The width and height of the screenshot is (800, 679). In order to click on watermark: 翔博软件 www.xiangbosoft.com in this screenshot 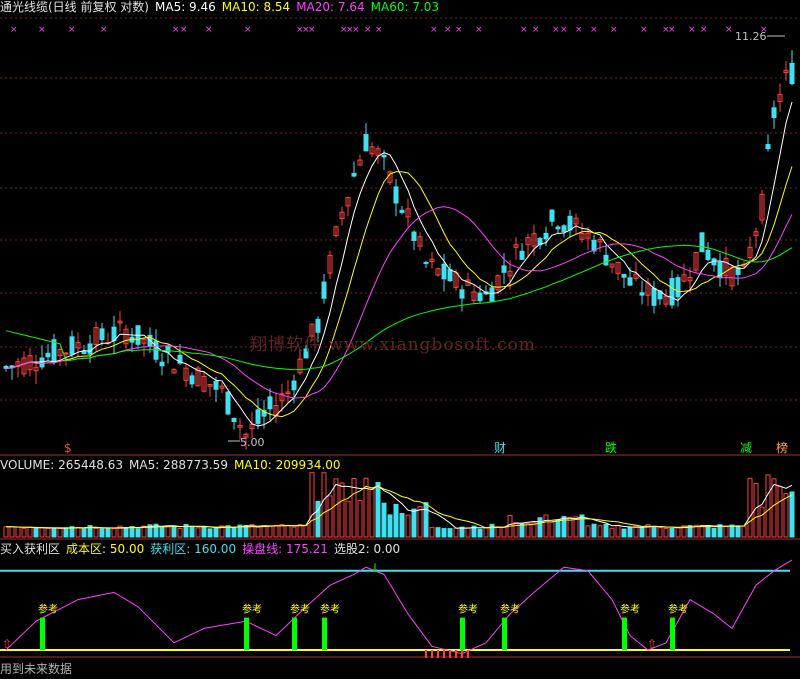, I will do `click(393, 345)`.